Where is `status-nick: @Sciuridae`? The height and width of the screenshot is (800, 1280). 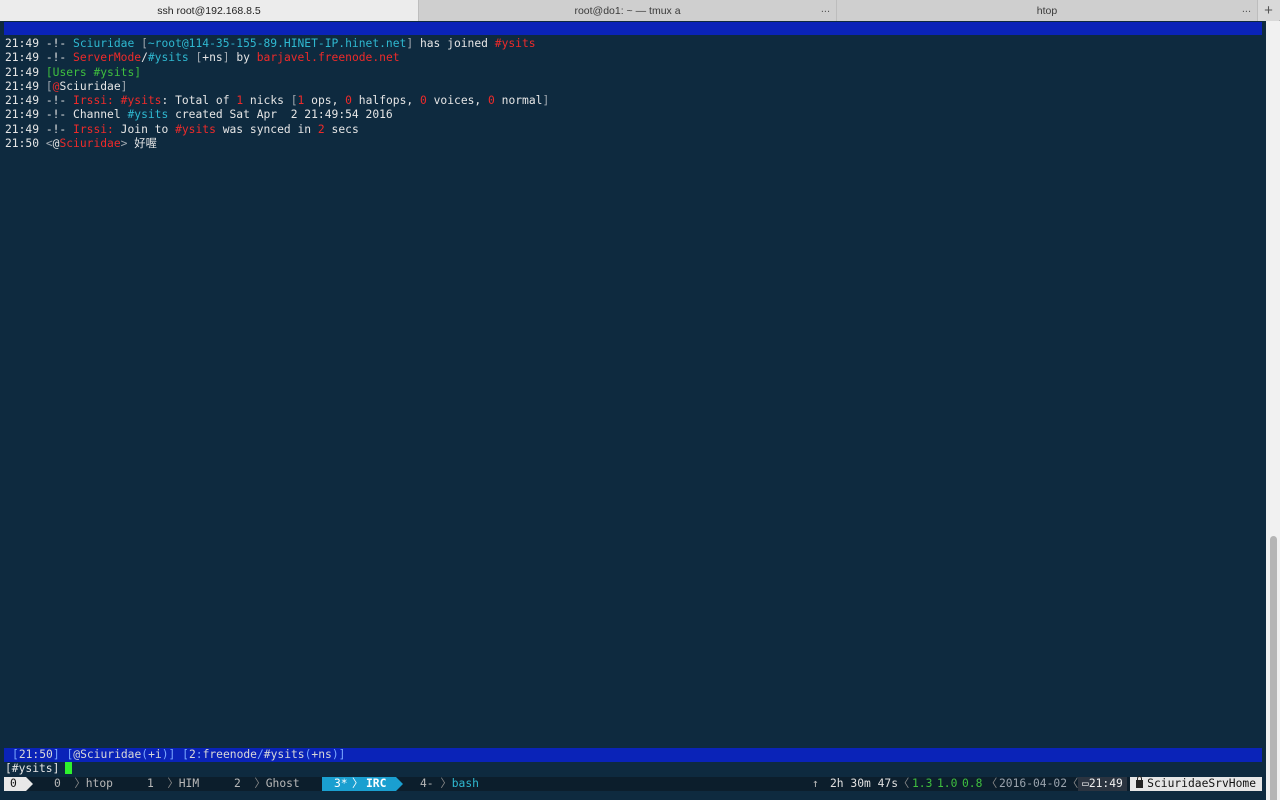 status-nick: @Sciuridae is located at coordinates (107, 754).